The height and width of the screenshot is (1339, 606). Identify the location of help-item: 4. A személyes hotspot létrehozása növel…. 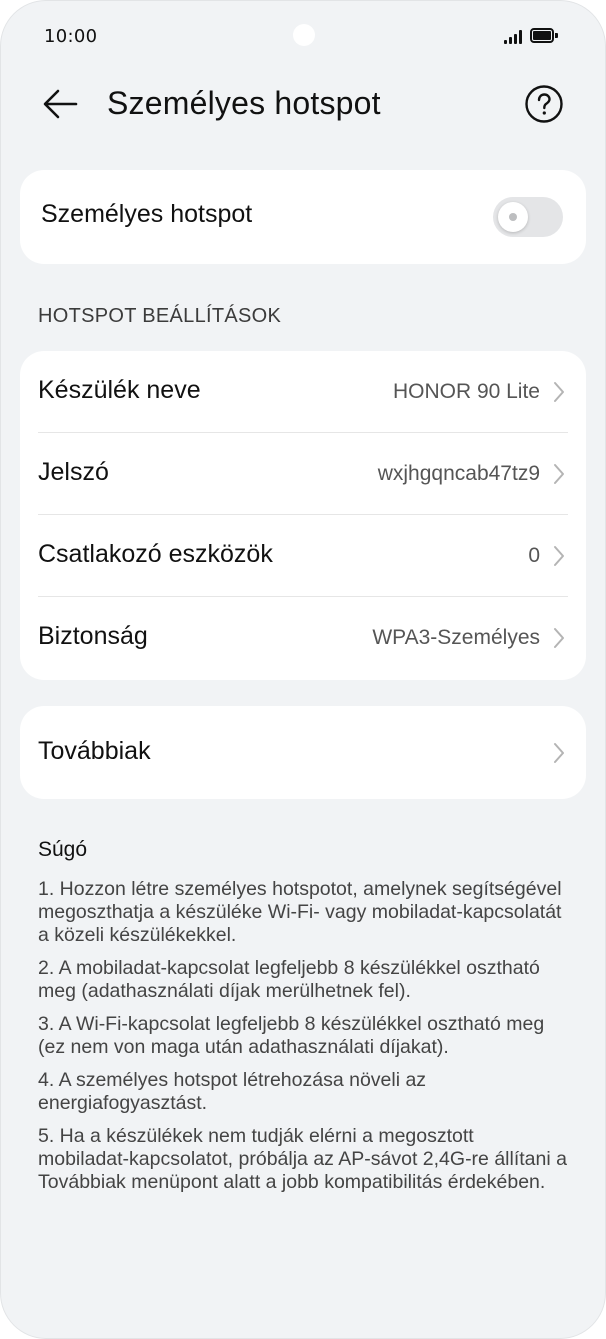
(232, 1091).